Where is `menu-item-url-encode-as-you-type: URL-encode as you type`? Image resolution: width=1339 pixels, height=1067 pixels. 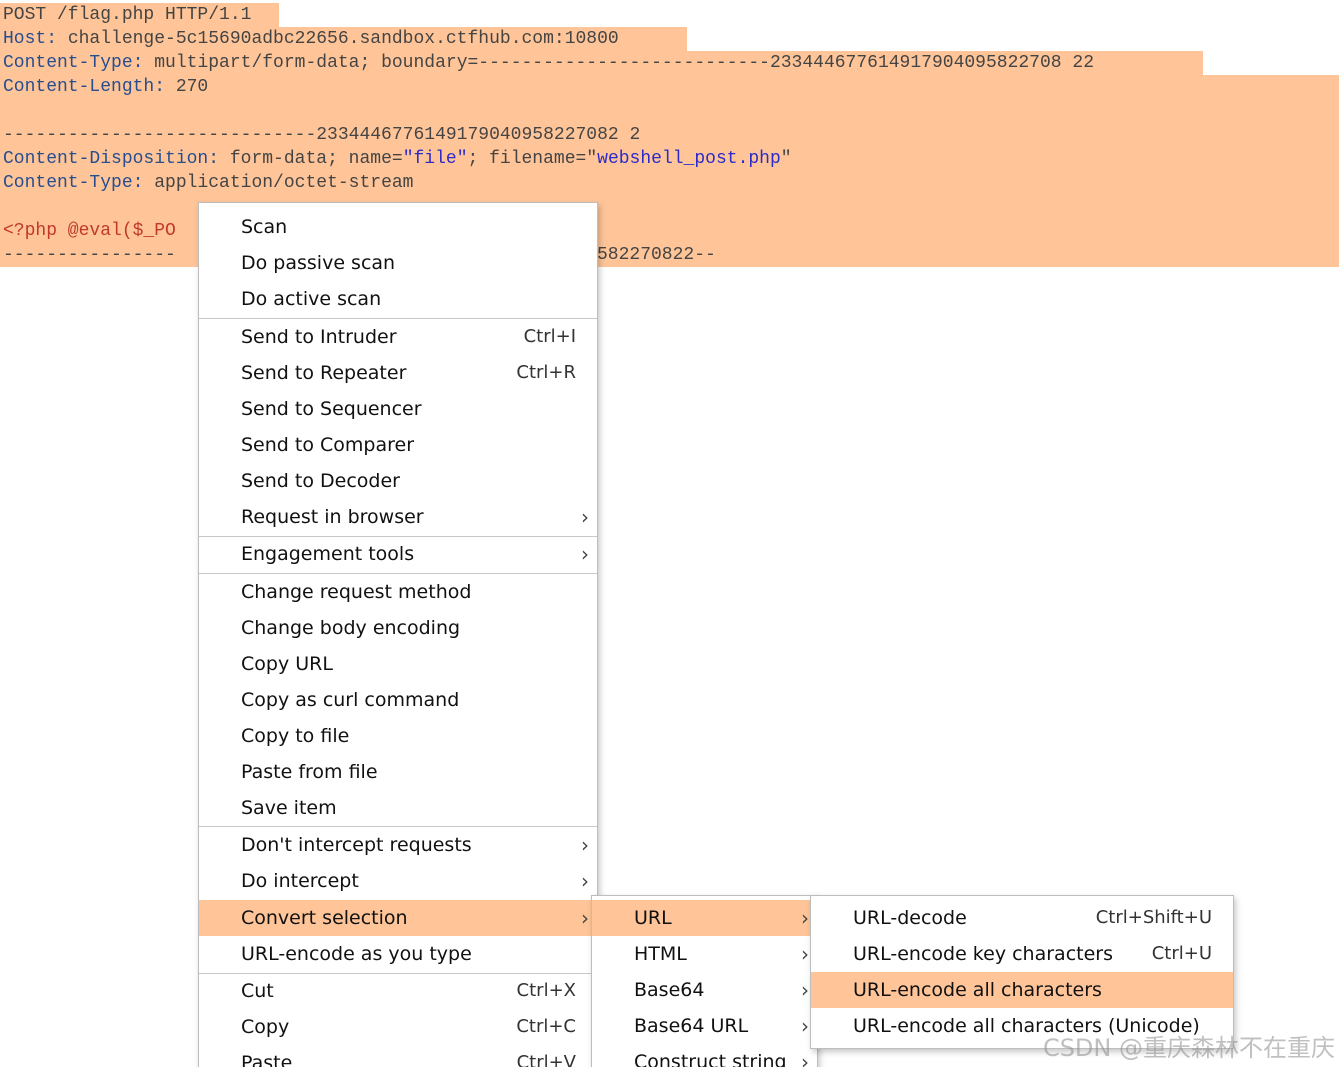 menu-item-url-encode-as-you-type: URL-encode as you type is located at coordinates (398, 954).